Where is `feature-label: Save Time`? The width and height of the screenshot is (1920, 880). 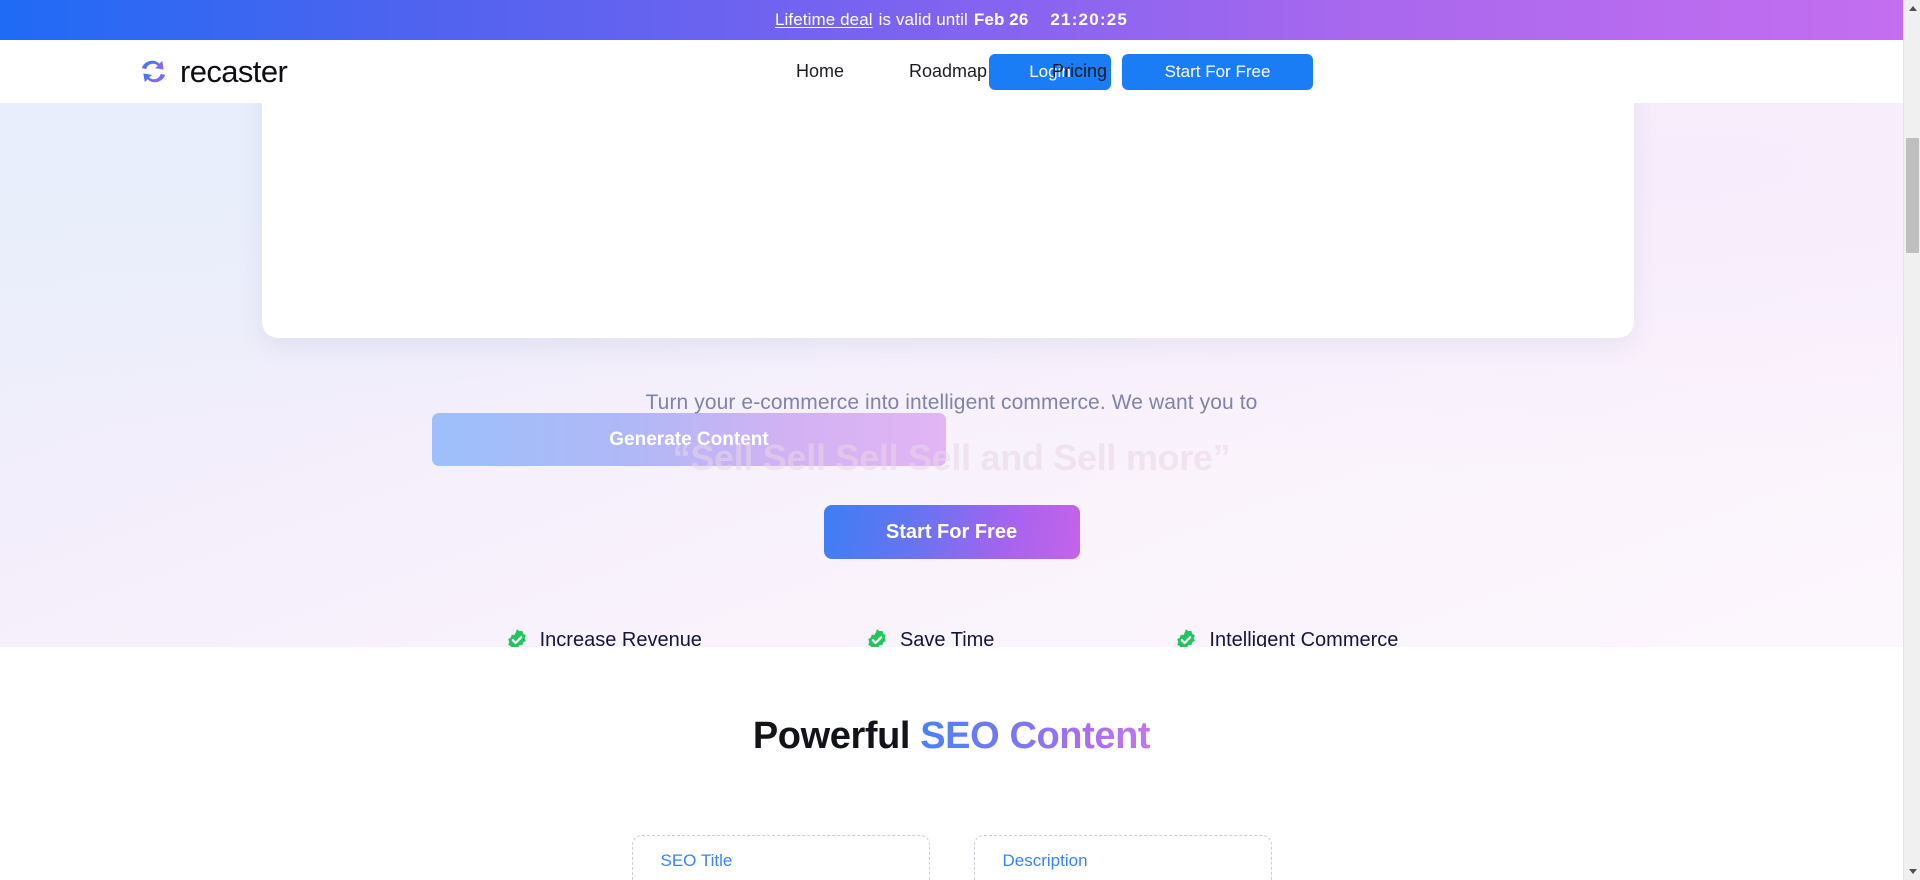 feature-label: Save Time is located at coordinates (947, 638).